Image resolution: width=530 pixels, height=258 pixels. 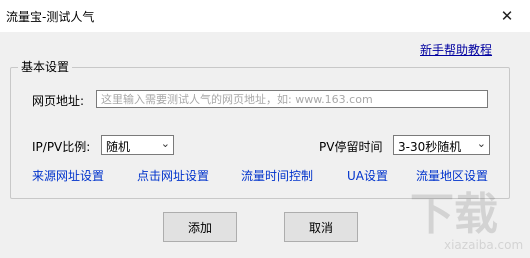 What do you see at coordinates (321, 227) in the screenshot?
I see `cancel-button: 取消` at bounding box center [321, 227].